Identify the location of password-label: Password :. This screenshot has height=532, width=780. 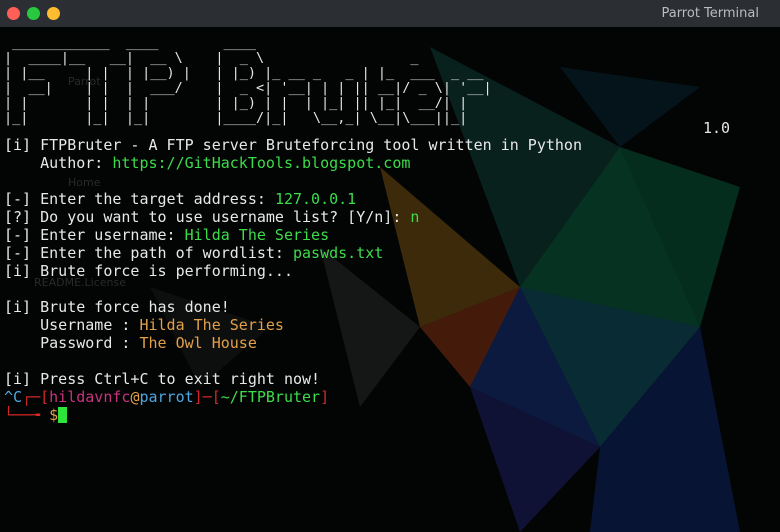
(72, 343).